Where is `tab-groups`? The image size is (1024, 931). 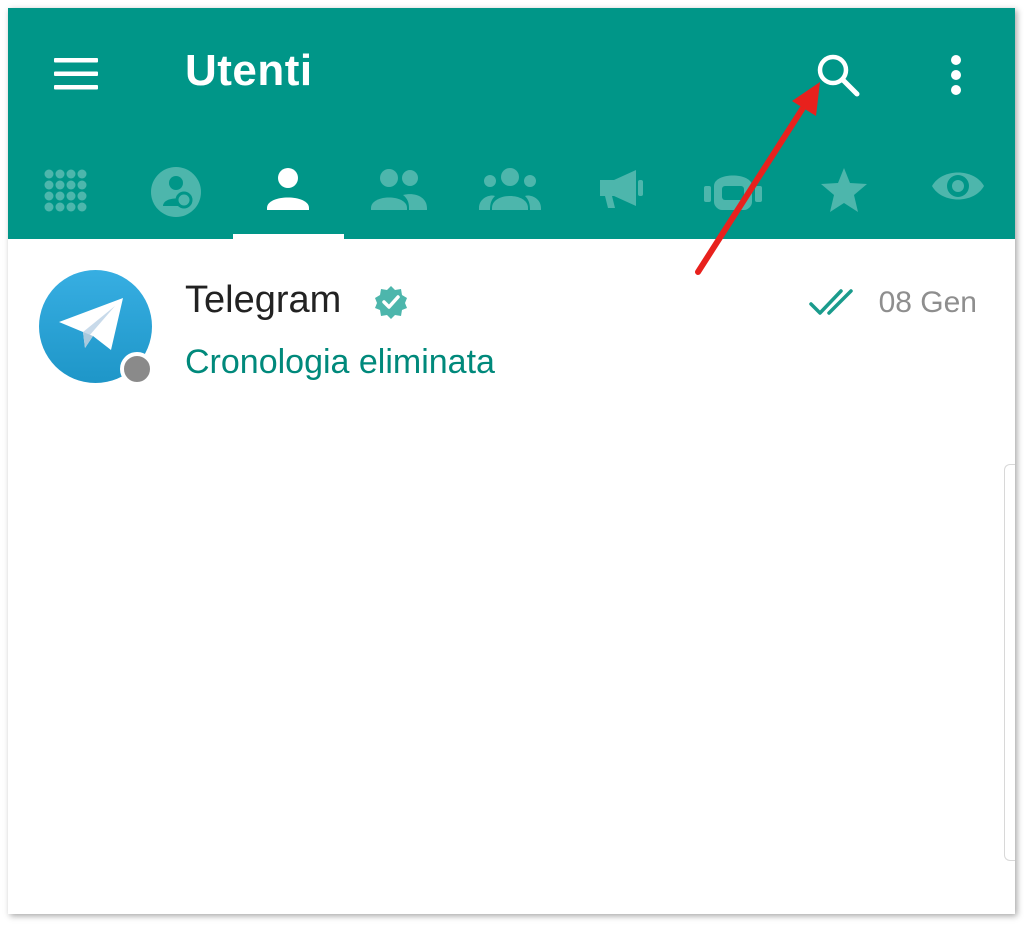 tab-groups is located at coordinates (399, 197).